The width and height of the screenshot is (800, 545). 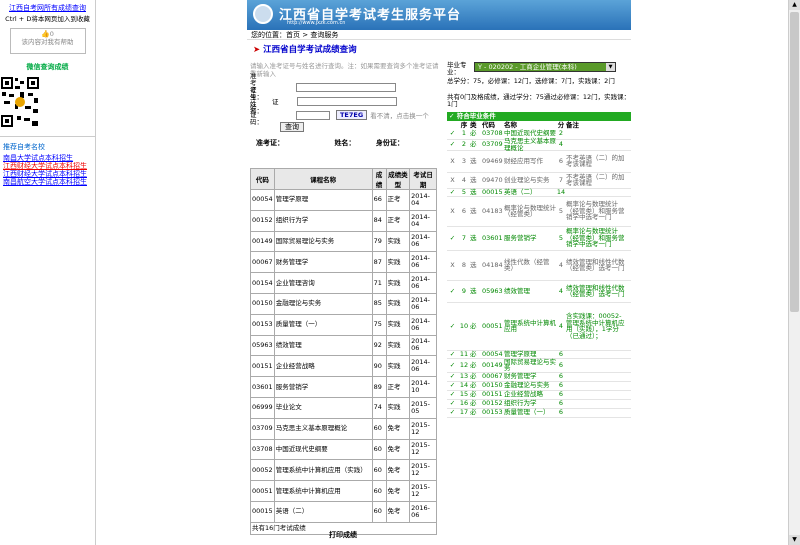 I want to click on grade-score: 90, so click(x=379, y=366).